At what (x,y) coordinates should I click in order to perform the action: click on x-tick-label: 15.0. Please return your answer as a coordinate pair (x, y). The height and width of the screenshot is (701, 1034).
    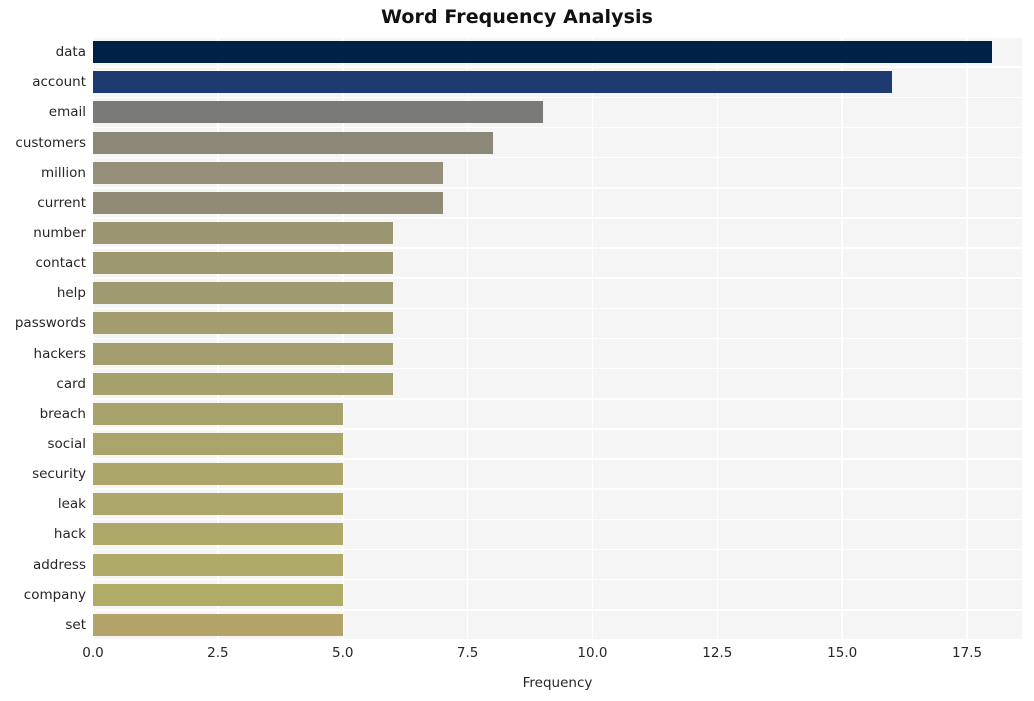
    Looking at the image, I should click on (842, 653).